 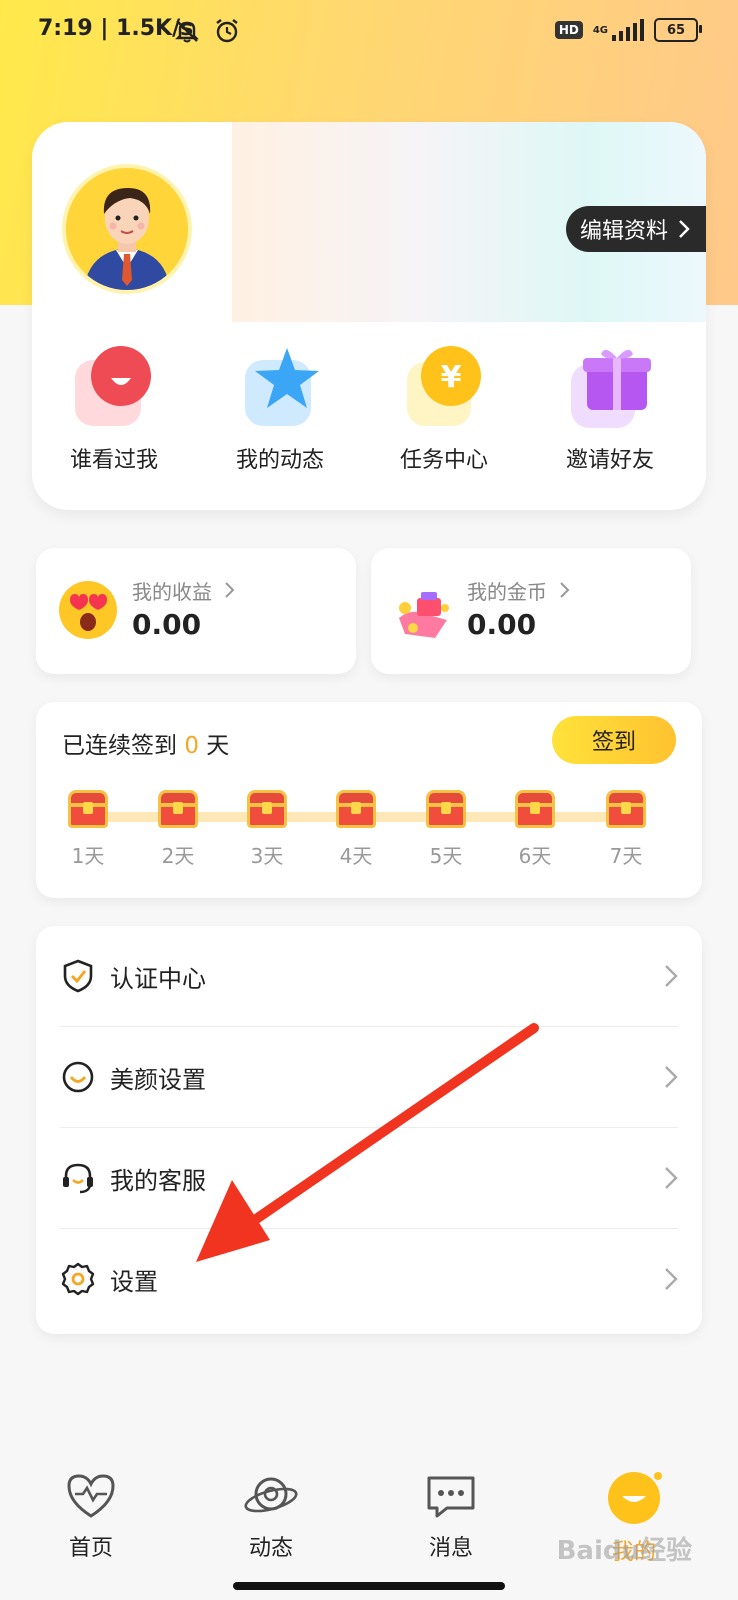 I want to click on checkin-day: 1天, so click(x=88, y=829).